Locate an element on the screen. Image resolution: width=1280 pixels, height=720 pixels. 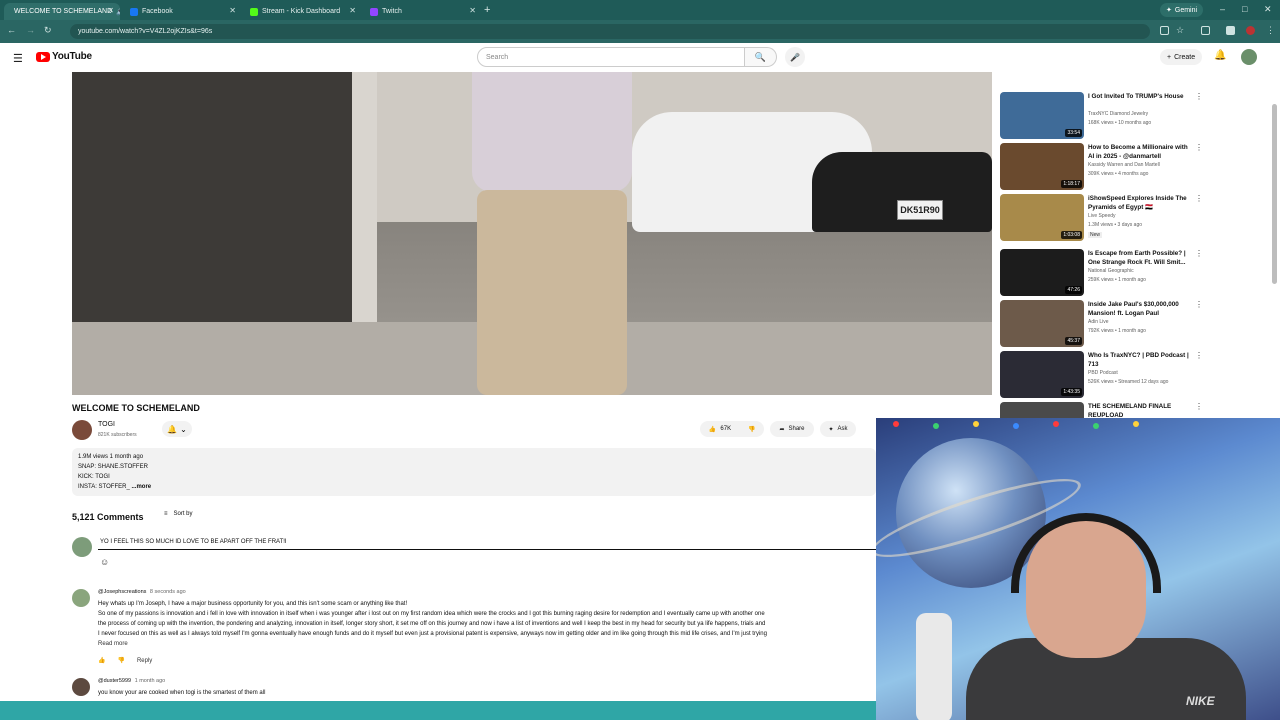
subscribed-notification-button: 🔔 ⌄ is located at coordinates (177, 429).